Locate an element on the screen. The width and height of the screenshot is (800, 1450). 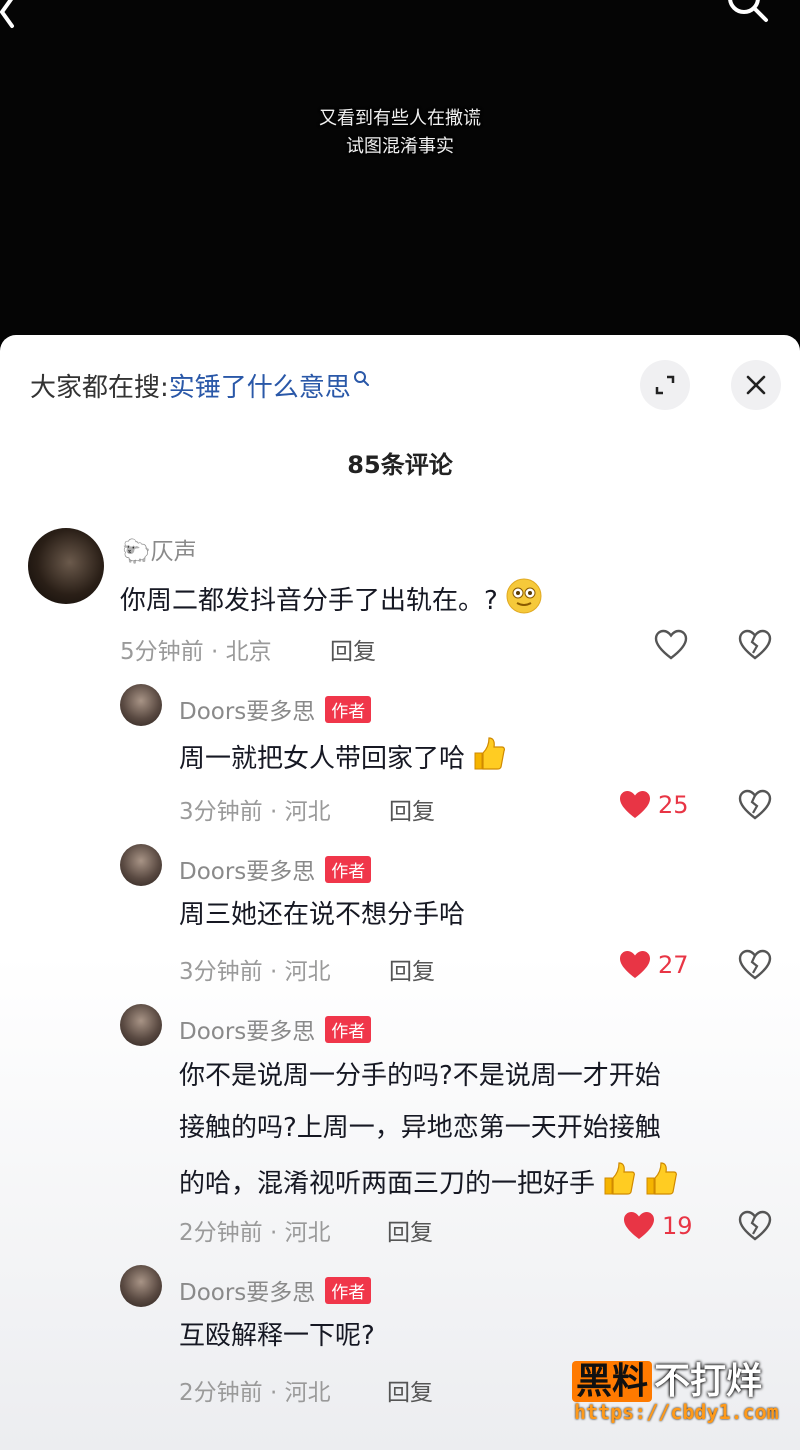
reply-text: 周一就把女人带回家了哈 is located at coordinates (343, 757).